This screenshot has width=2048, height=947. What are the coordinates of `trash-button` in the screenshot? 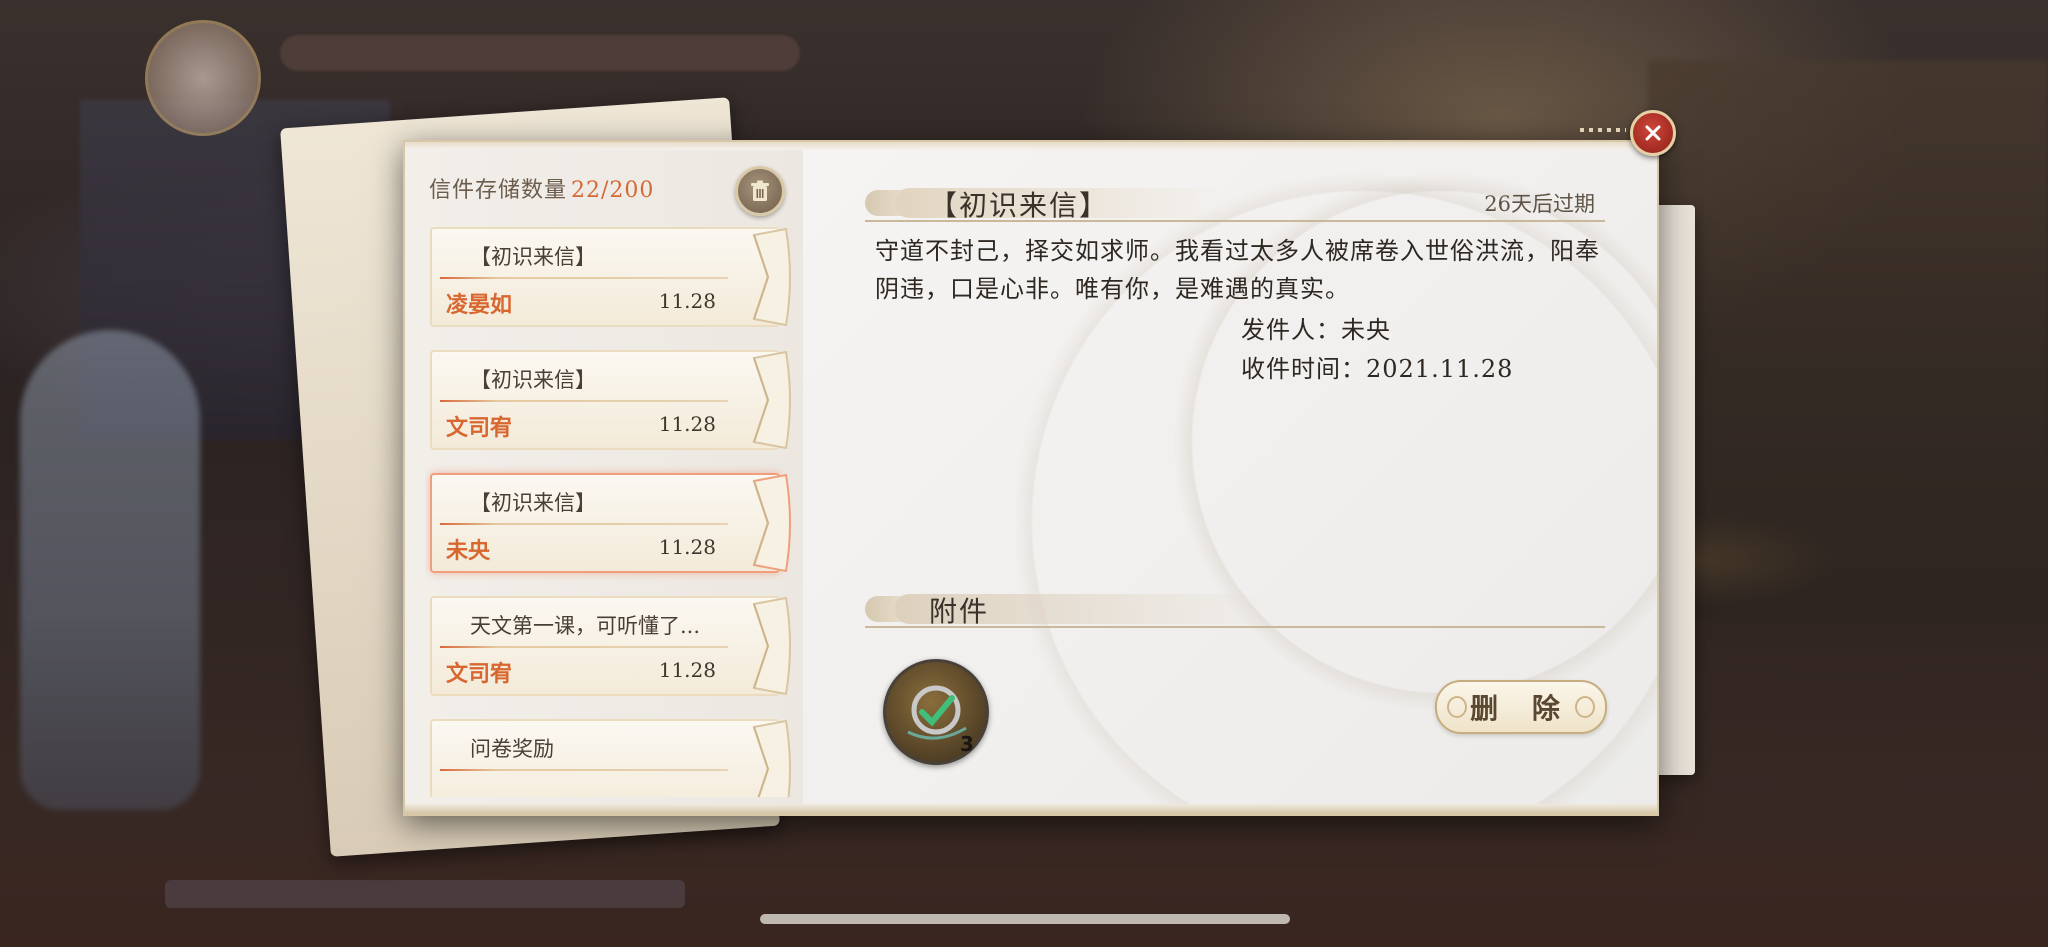 It's located at (760, 191).